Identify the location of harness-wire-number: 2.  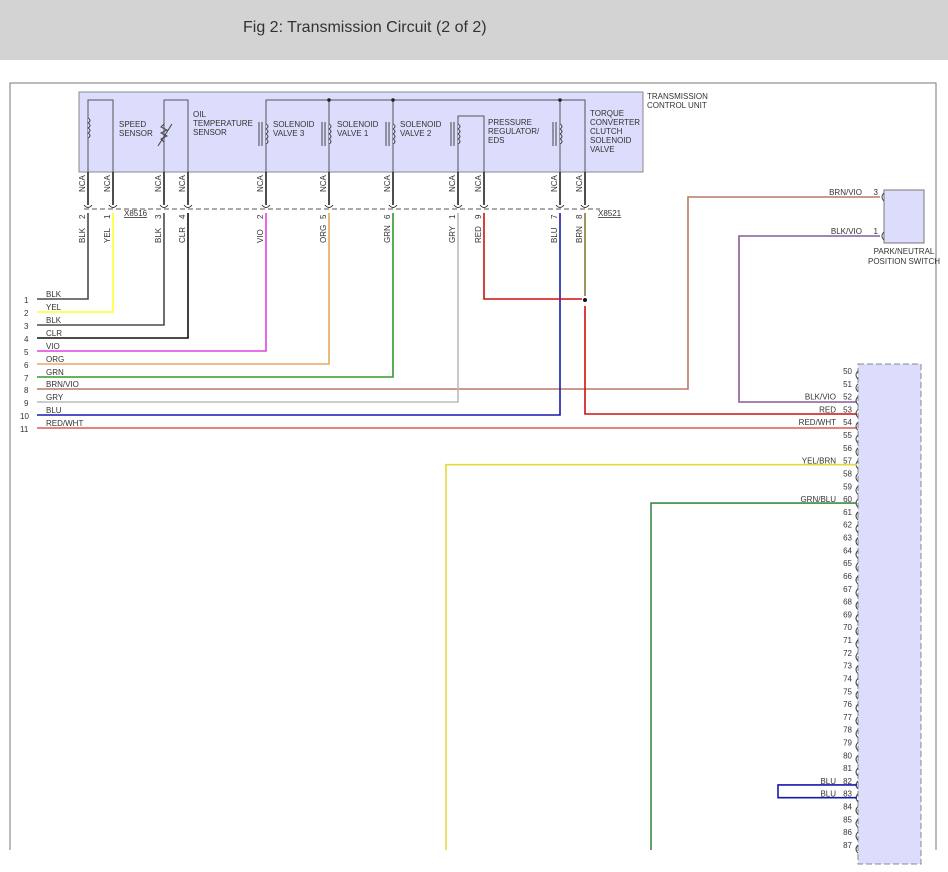
(26, 313).